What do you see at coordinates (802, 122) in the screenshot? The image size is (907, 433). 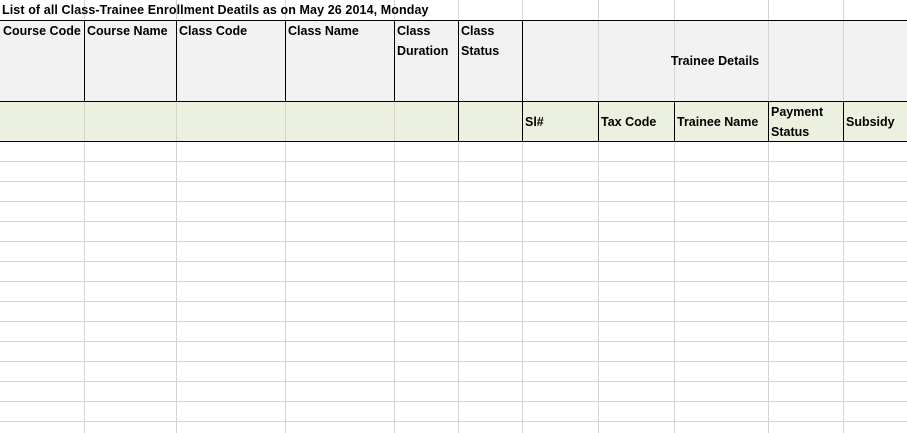 I see `header-payment-status: Payment Status` at bounding box center [802, 122].